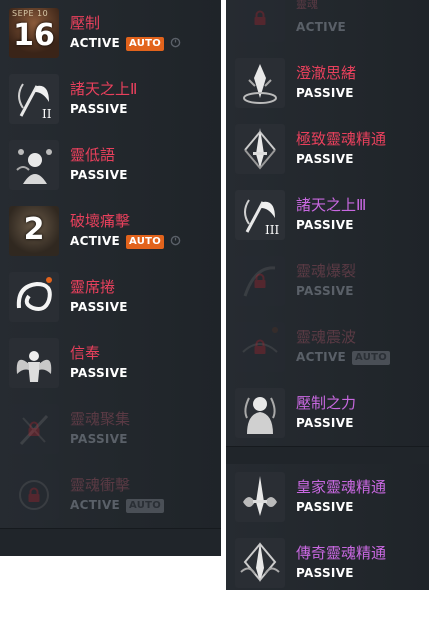  What do you see at coordinates (110, 363) in the screenshot?
I see `skill-row-devotion: 信奉 PASSIVE` at bounding box center [110, 363].